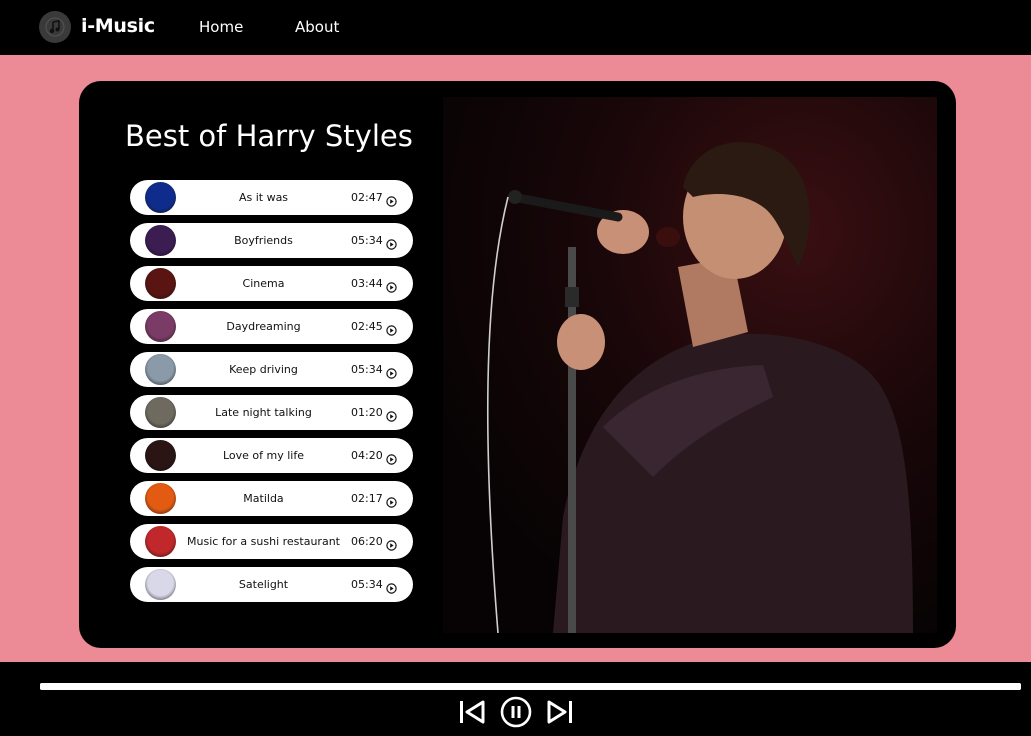 The height and width of the screenshot is (736, 1031). I want to click on song-duration: 04:20, so click(367, 455).